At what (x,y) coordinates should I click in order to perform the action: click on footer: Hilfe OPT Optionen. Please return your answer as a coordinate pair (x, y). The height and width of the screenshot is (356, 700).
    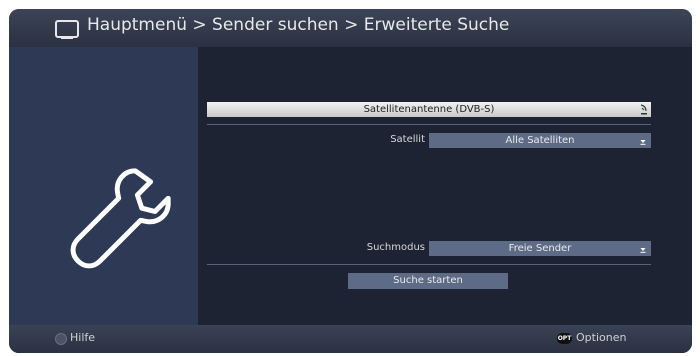
    Looking at the image, I should click on (350, 339).